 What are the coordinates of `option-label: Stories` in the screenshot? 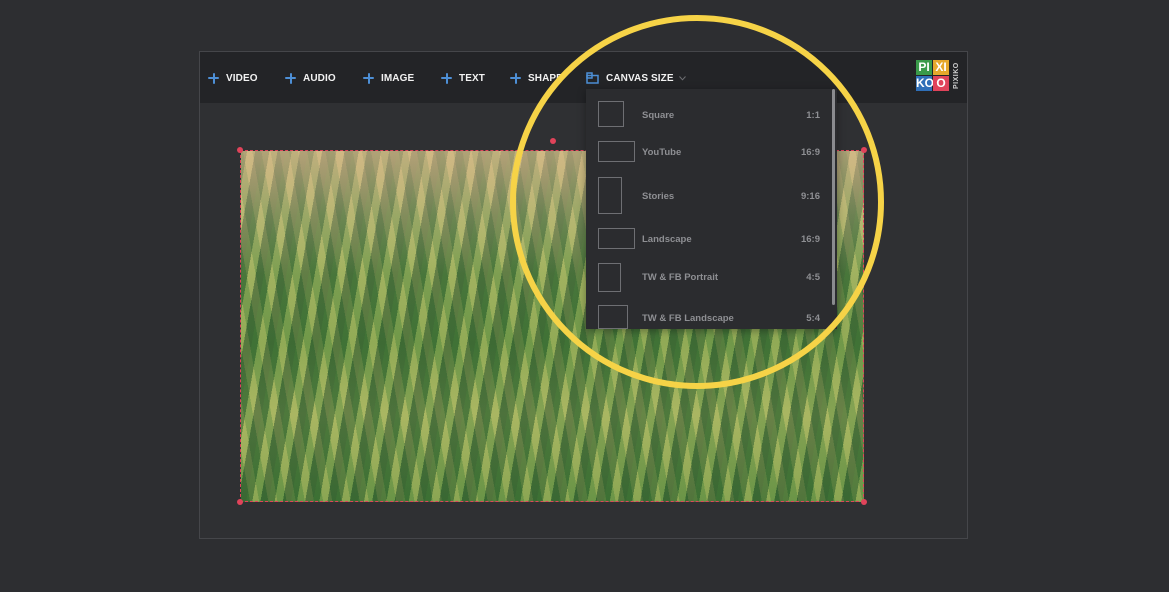 It's located at (658, 196).